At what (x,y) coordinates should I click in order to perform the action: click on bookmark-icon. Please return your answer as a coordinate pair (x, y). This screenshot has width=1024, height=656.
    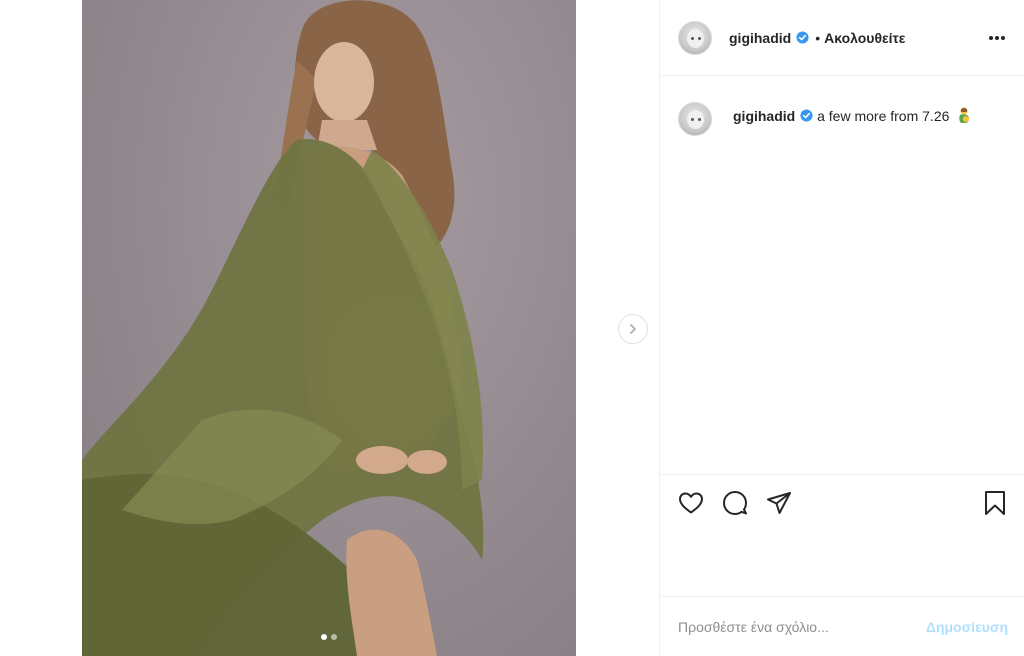
    Looking at the image, I should click on (995, 502).